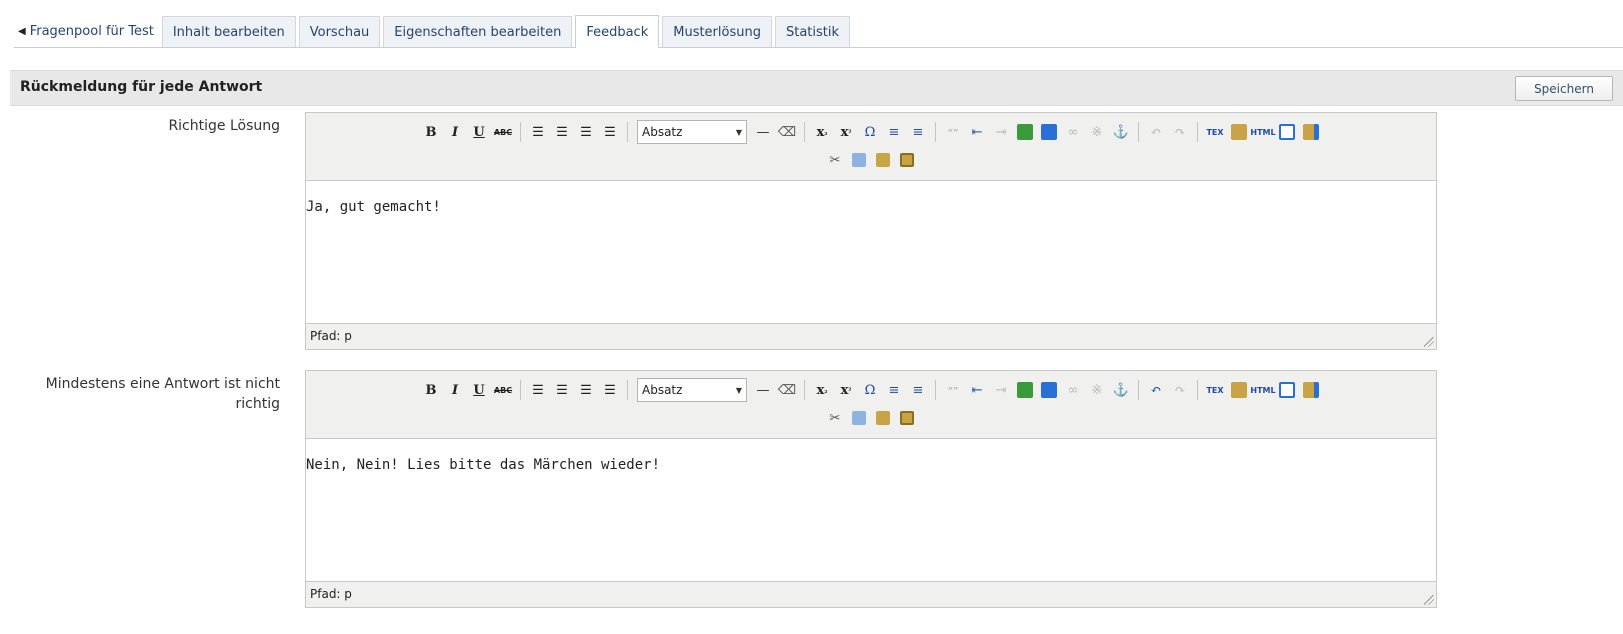 The height and width of the screenshot is (634, 1623). I want to click on tab-edit-properties: Eigenschaften bearbeiten, so click(478, 31).